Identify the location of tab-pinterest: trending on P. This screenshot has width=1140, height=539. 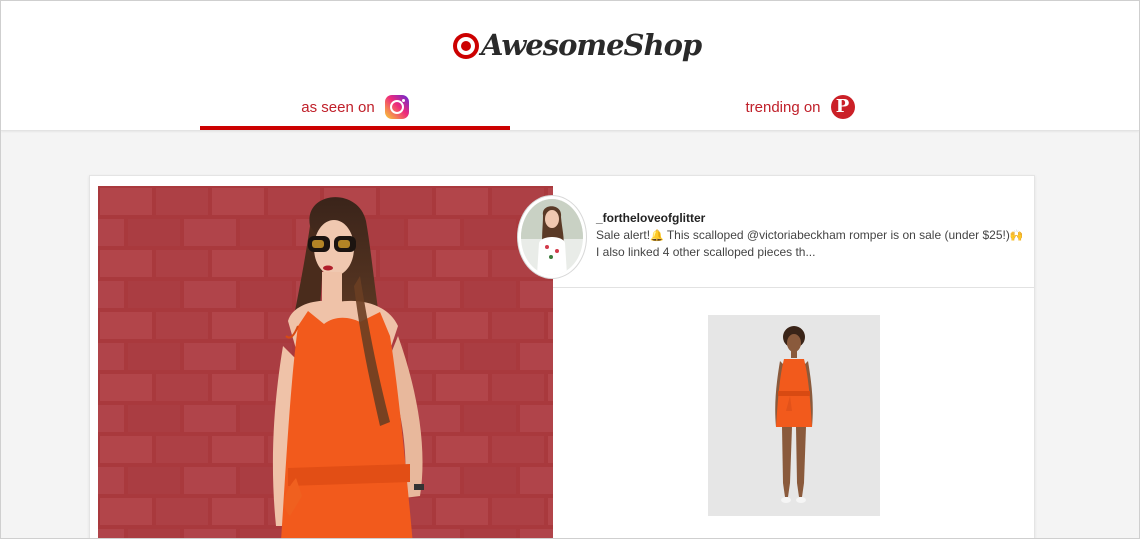
(800, 107).